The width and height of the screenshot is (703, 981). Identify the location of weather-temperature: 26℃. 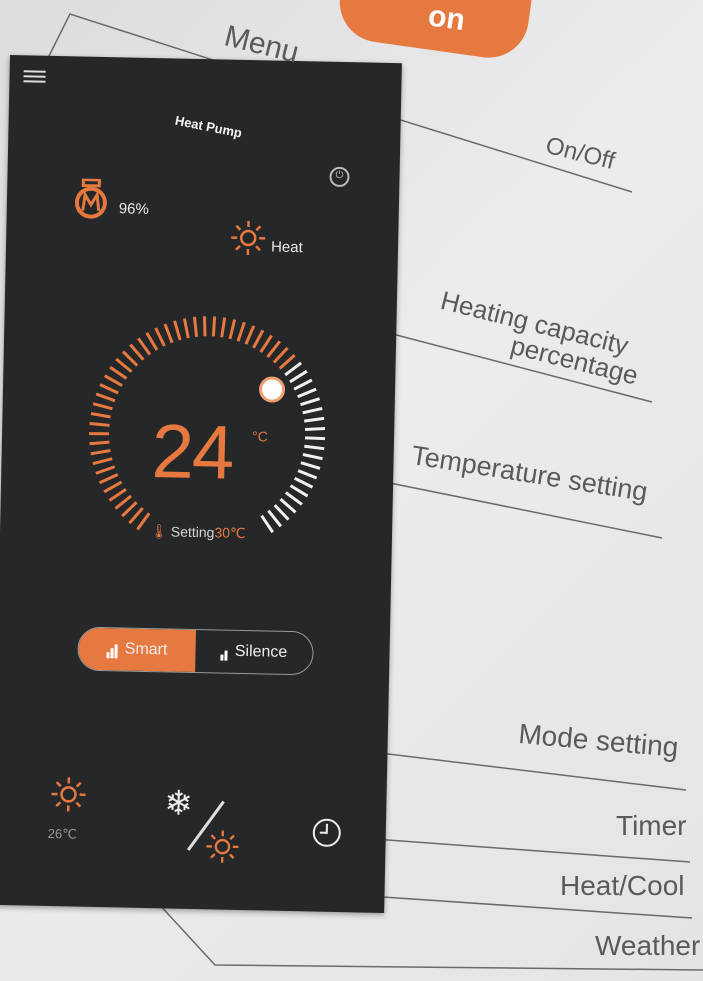
(62, 833).